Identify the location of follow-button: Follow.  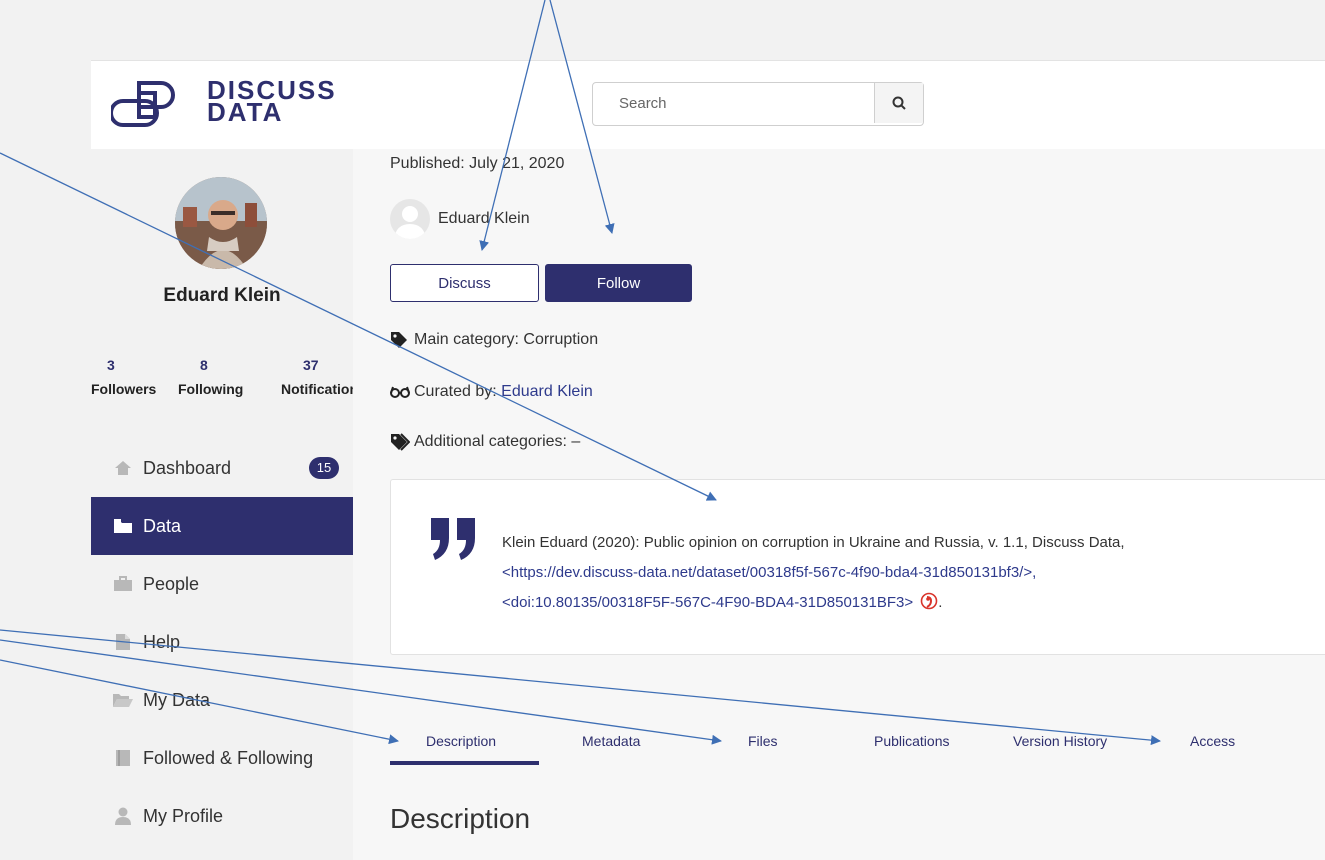
(618, 283).